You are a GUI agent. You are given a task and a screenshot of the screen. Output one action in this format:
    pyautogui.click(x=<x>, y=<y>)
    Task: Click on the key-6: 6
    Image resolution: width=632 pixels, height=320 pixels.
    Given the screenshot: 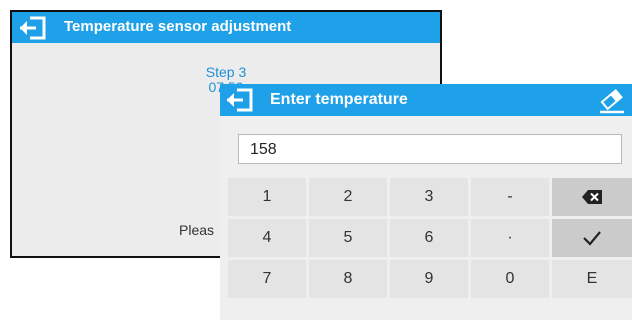 What is the action you would take?
    pyautogui.click(x=429, y=238)
    